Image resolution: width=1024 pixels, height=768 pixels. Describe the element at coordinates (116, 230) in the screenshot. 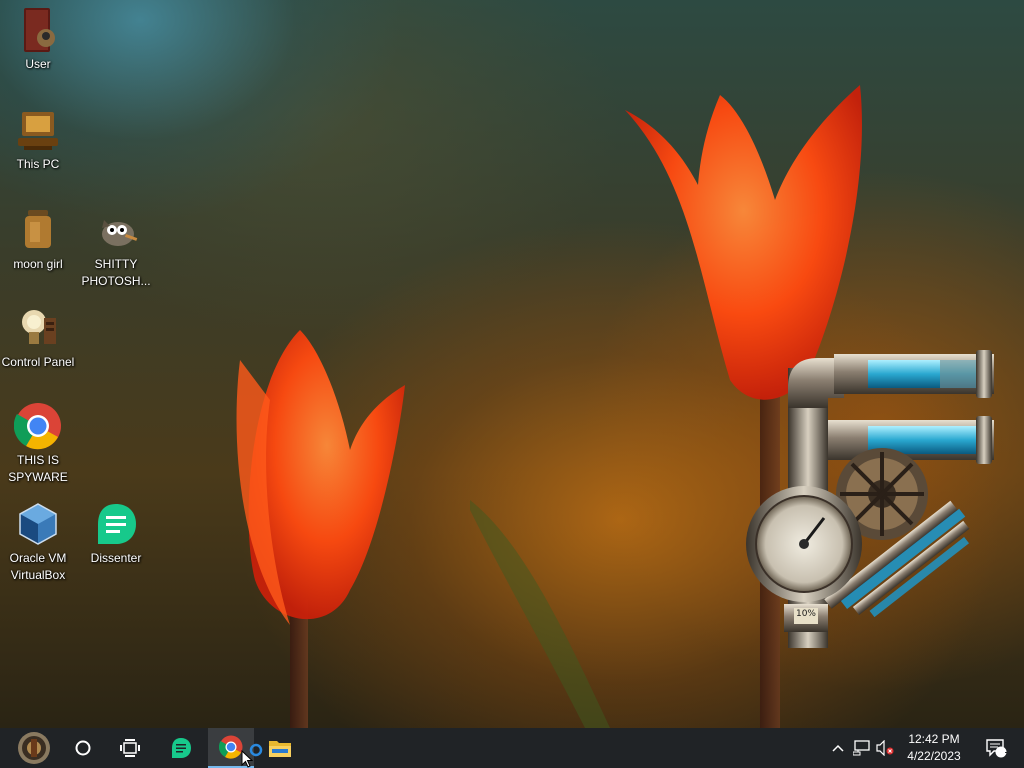

I see `gimp-icon` at that location.